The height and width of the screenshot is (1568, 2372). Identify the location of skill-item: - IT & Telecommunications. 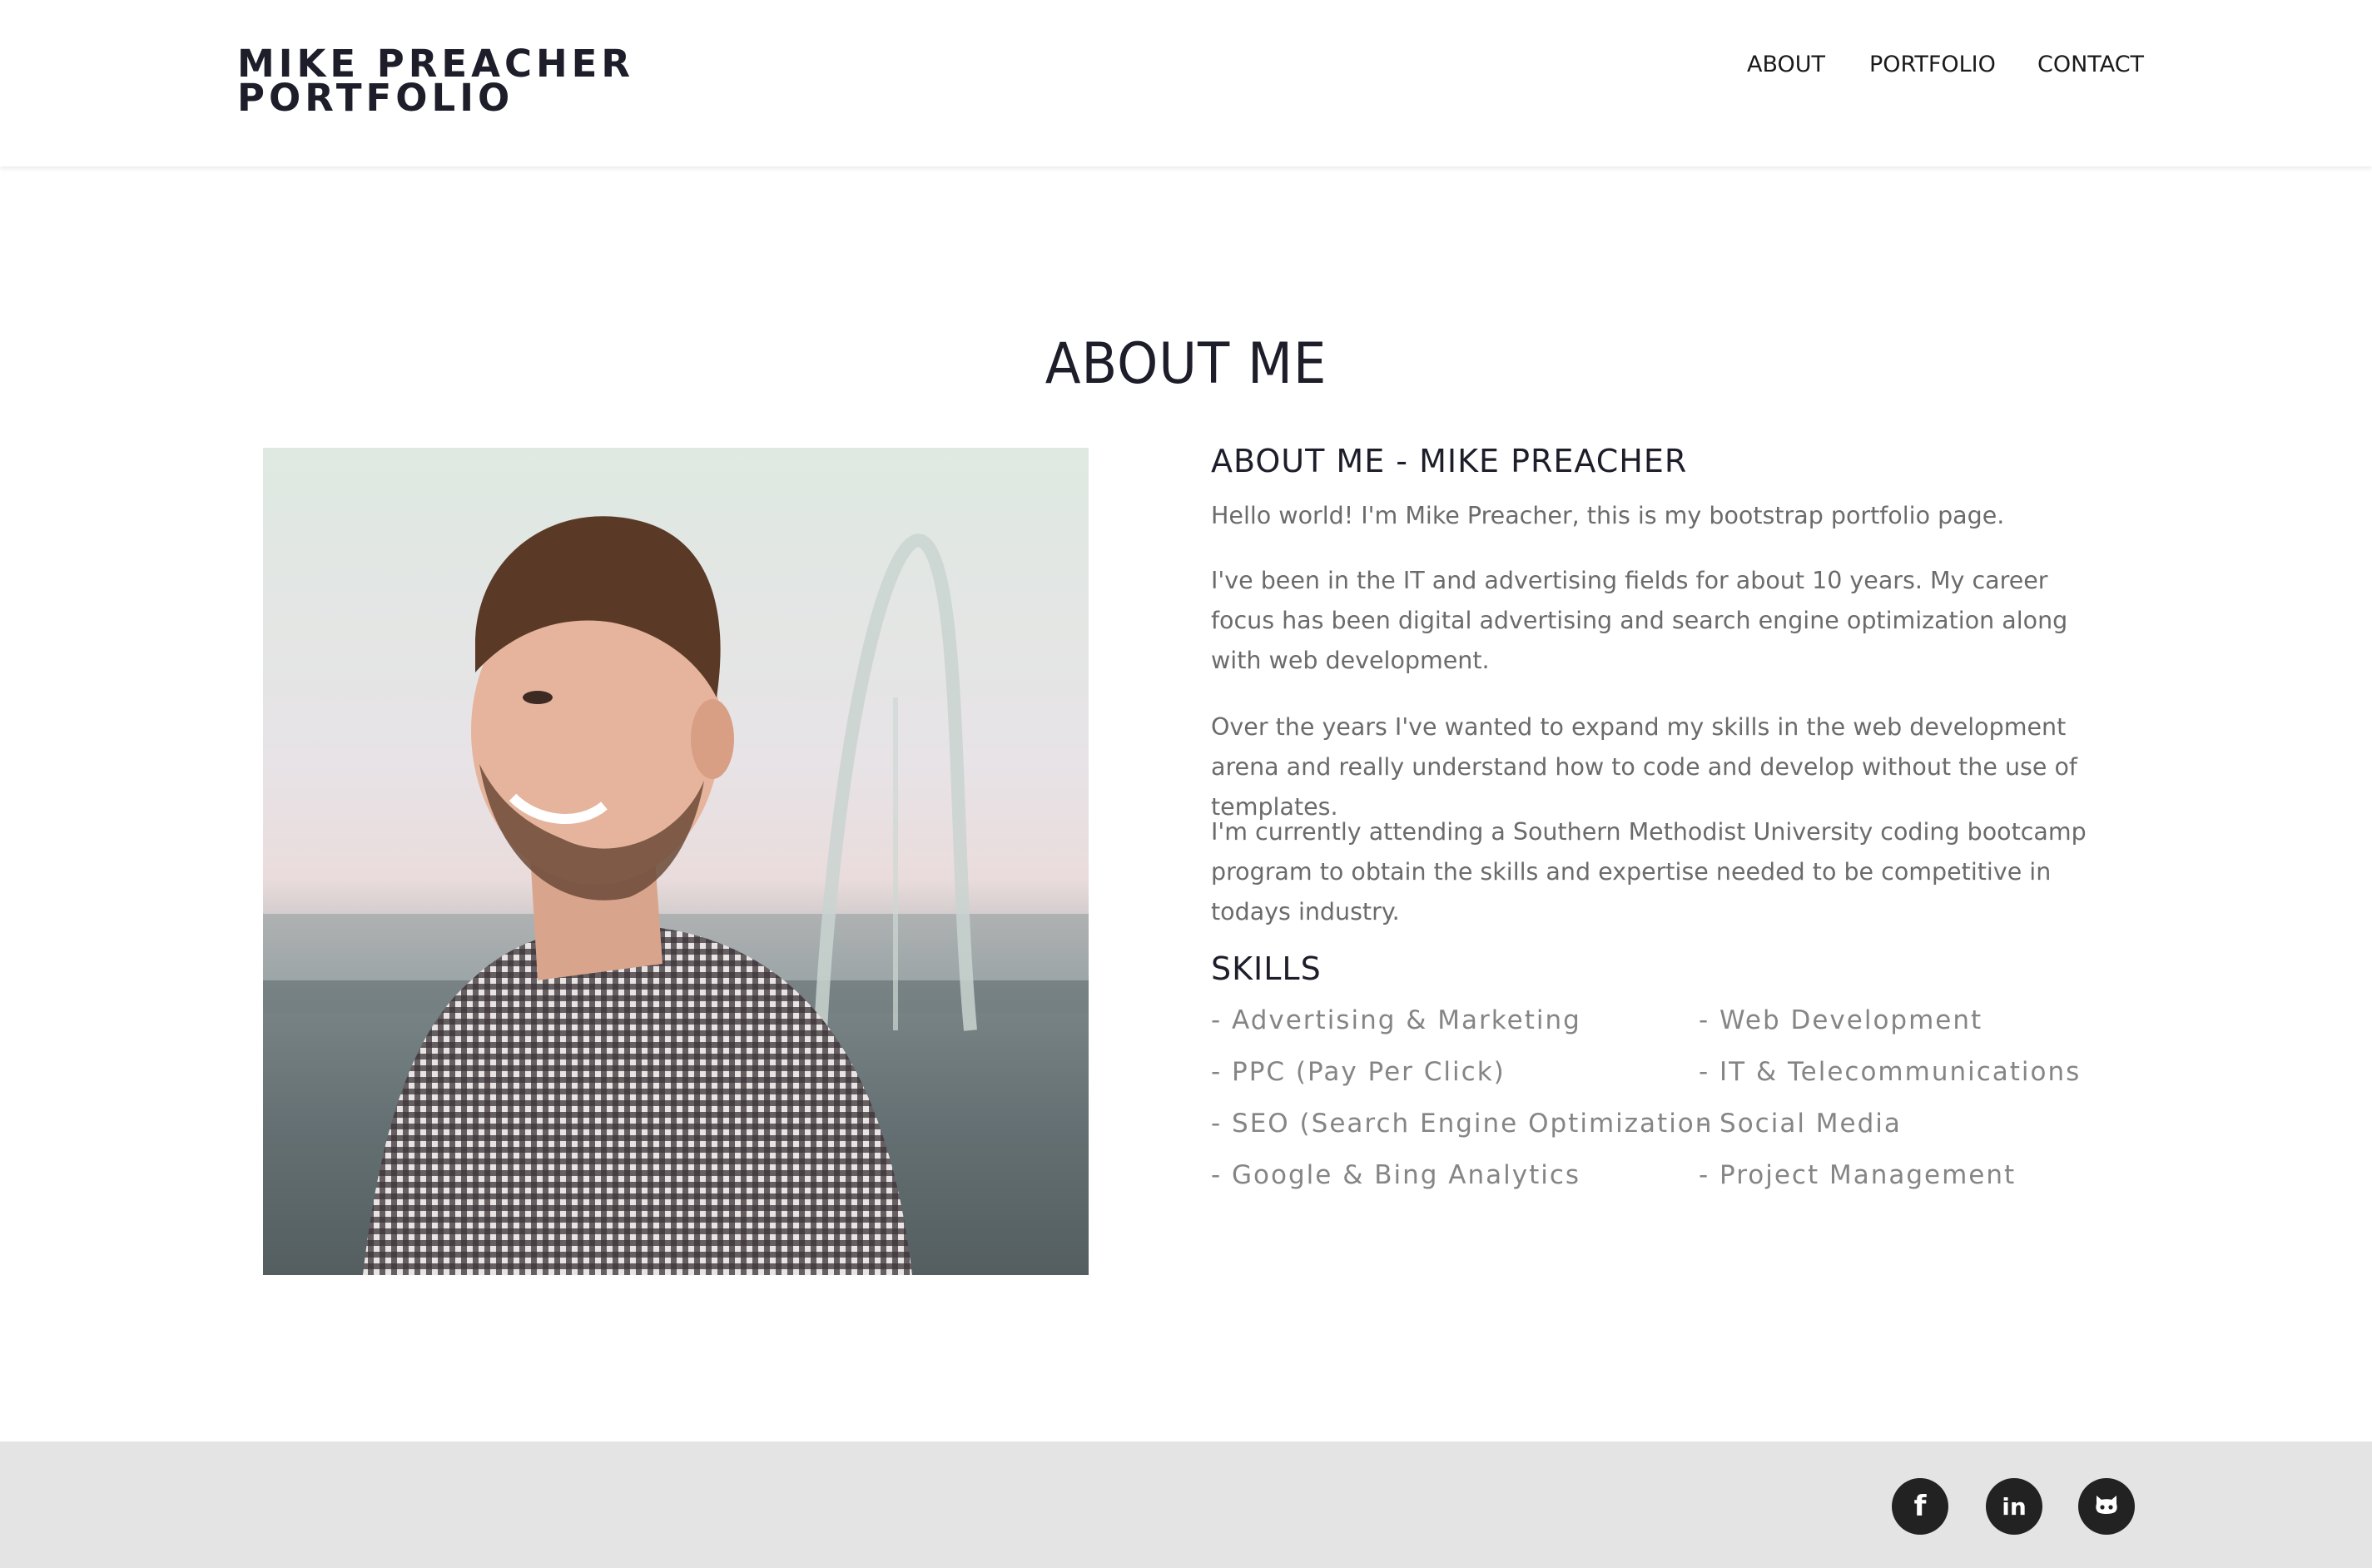
(1890, 1072).